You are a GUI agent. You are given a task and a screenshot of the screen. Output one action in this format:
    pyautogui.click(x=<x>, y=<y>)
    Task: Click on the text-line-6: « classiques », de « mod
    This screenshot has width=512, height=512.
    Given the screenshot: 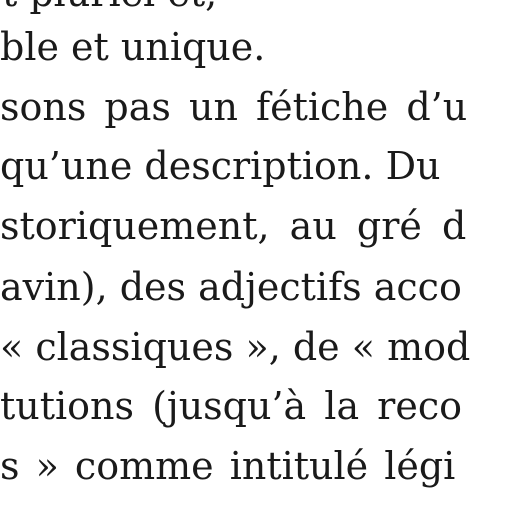 What is the action you would take?
    pyautogui.click(x=235, y=347)
    